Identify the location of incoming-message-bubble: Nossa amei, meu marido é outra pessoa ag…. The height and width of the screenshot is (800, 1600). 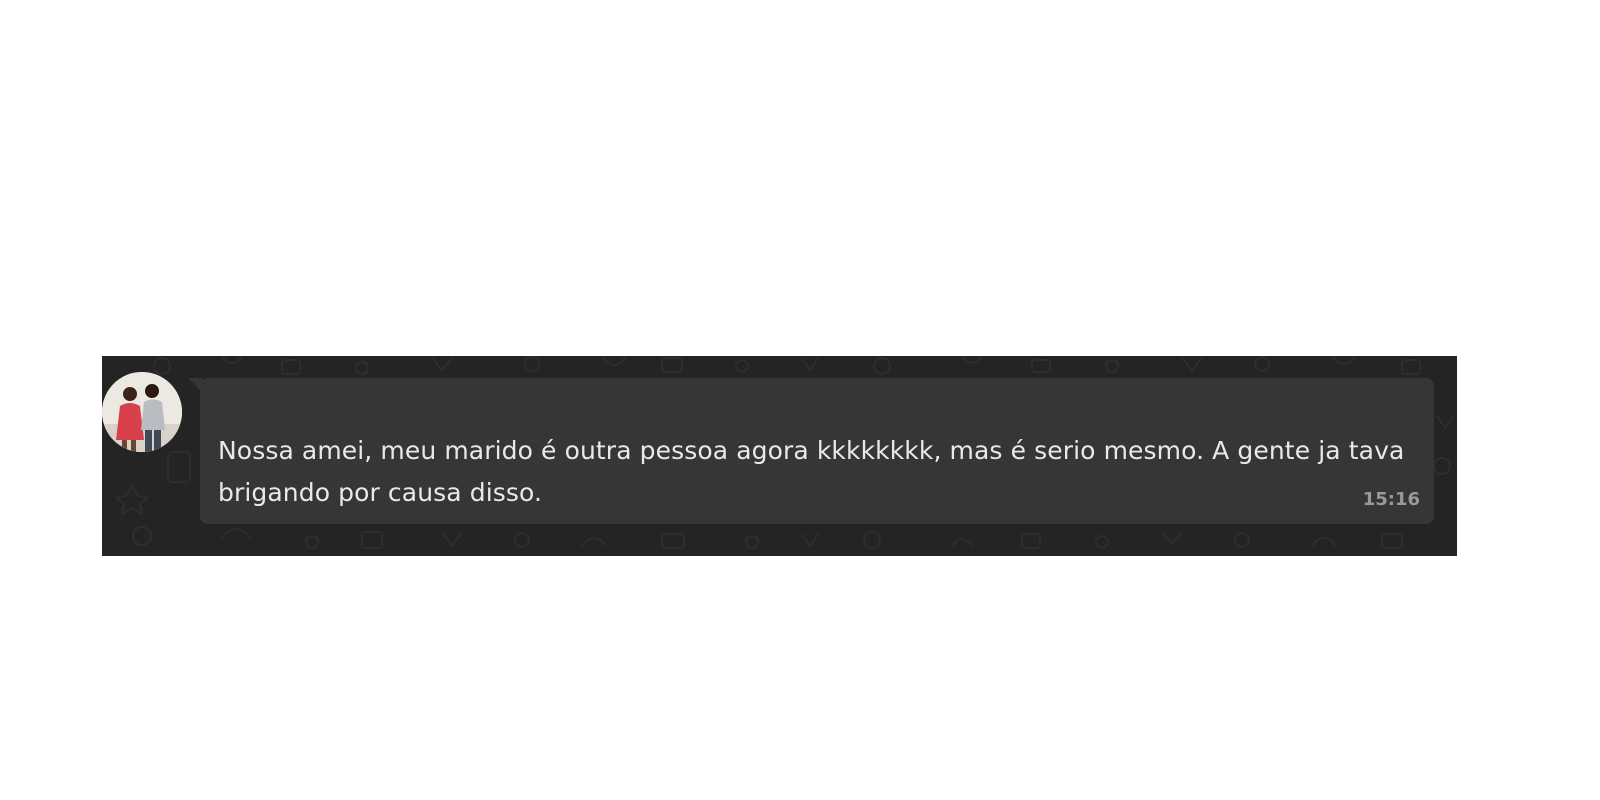
(817, 451).